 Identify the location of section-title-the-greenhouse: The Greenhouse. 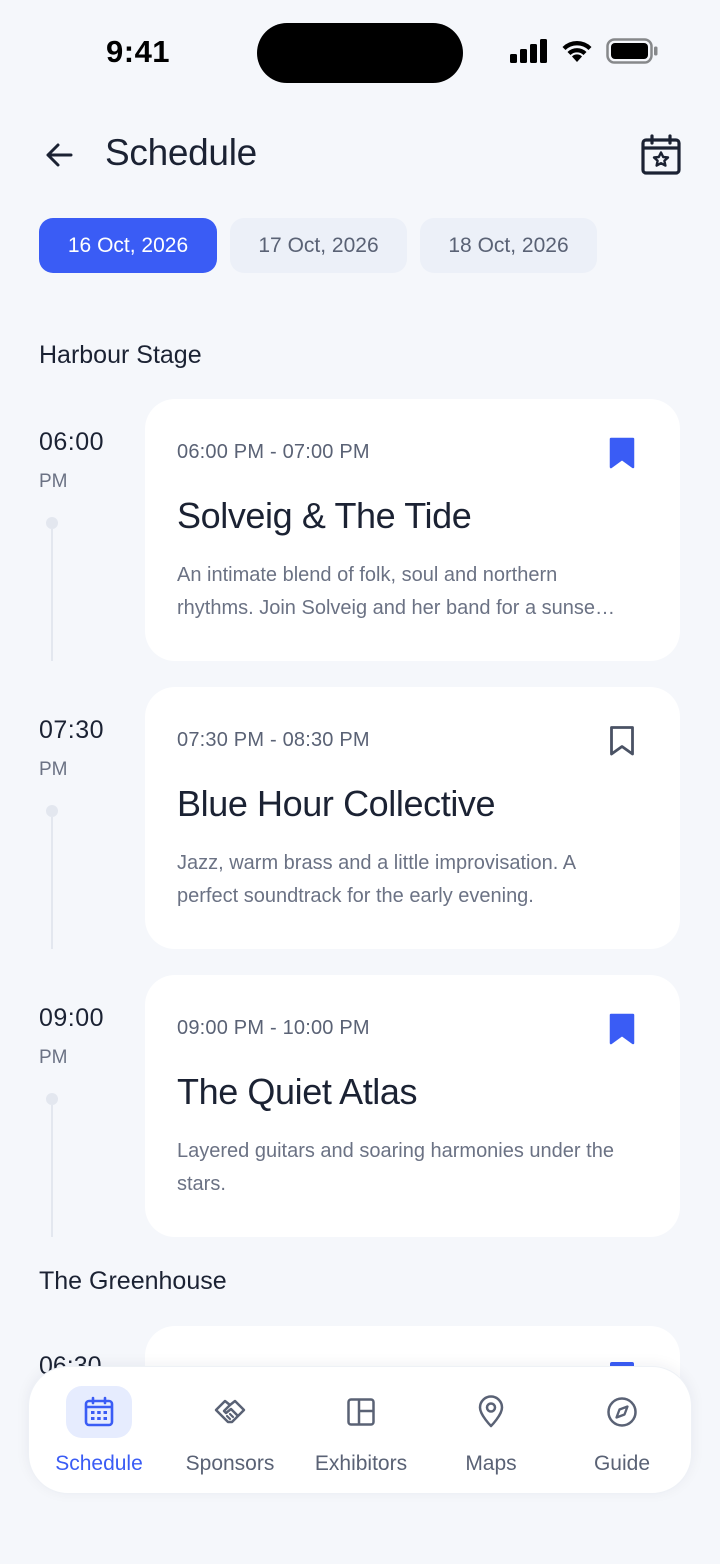
(133, 1281).